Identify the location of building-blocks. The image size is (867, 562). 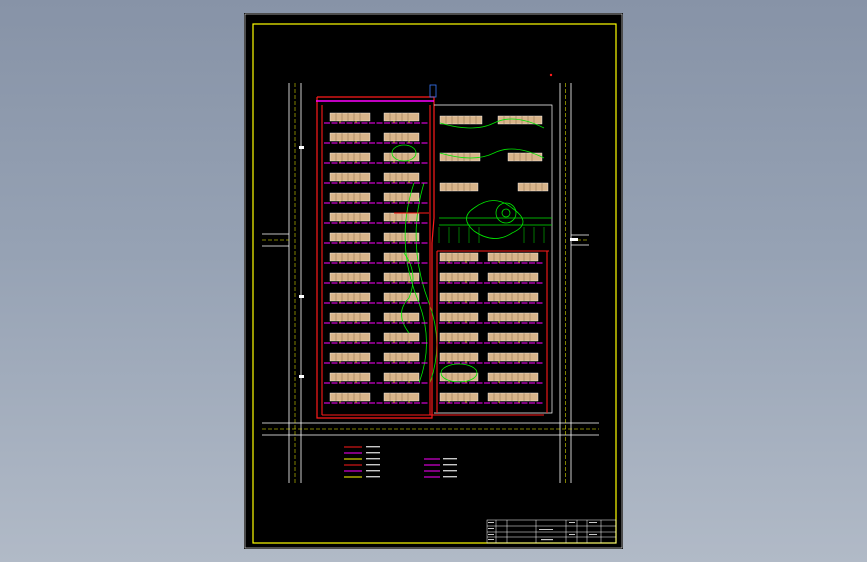
(439, 257).